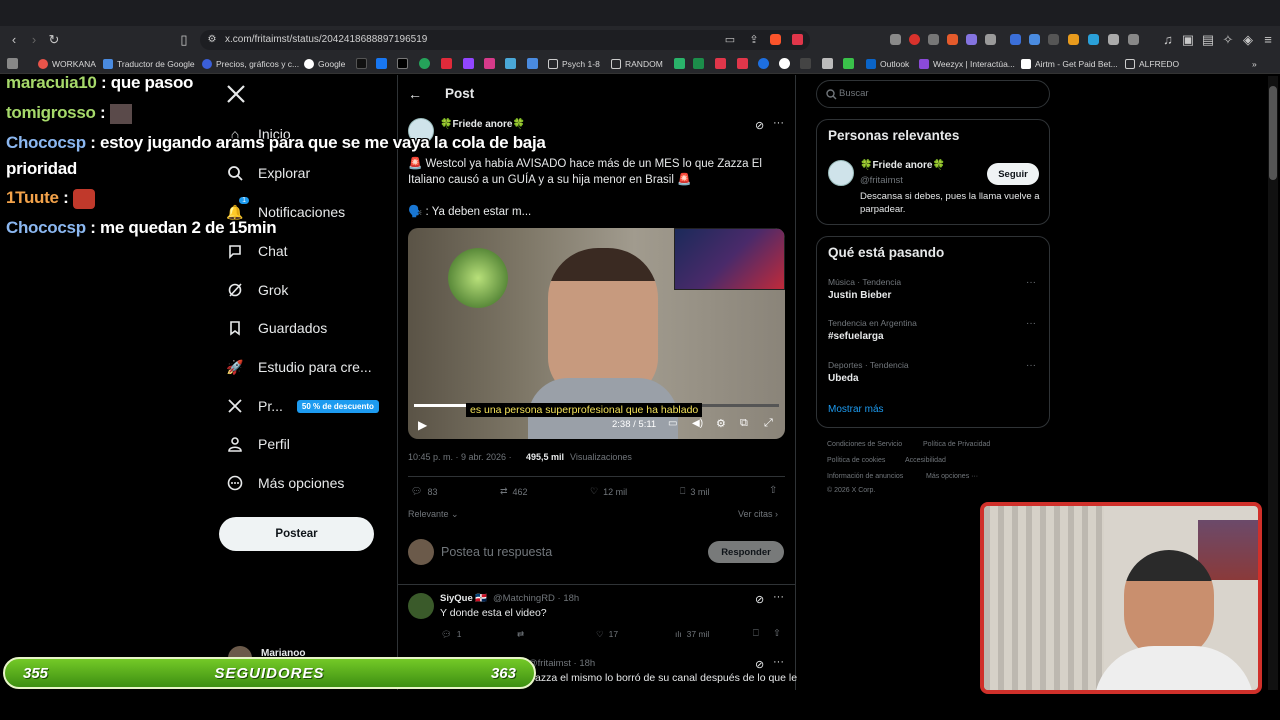  What do you see at coordinates (637, 64) in the screenshot?
I see `folder-random: RANDOM` at bounding box center [637, 64].